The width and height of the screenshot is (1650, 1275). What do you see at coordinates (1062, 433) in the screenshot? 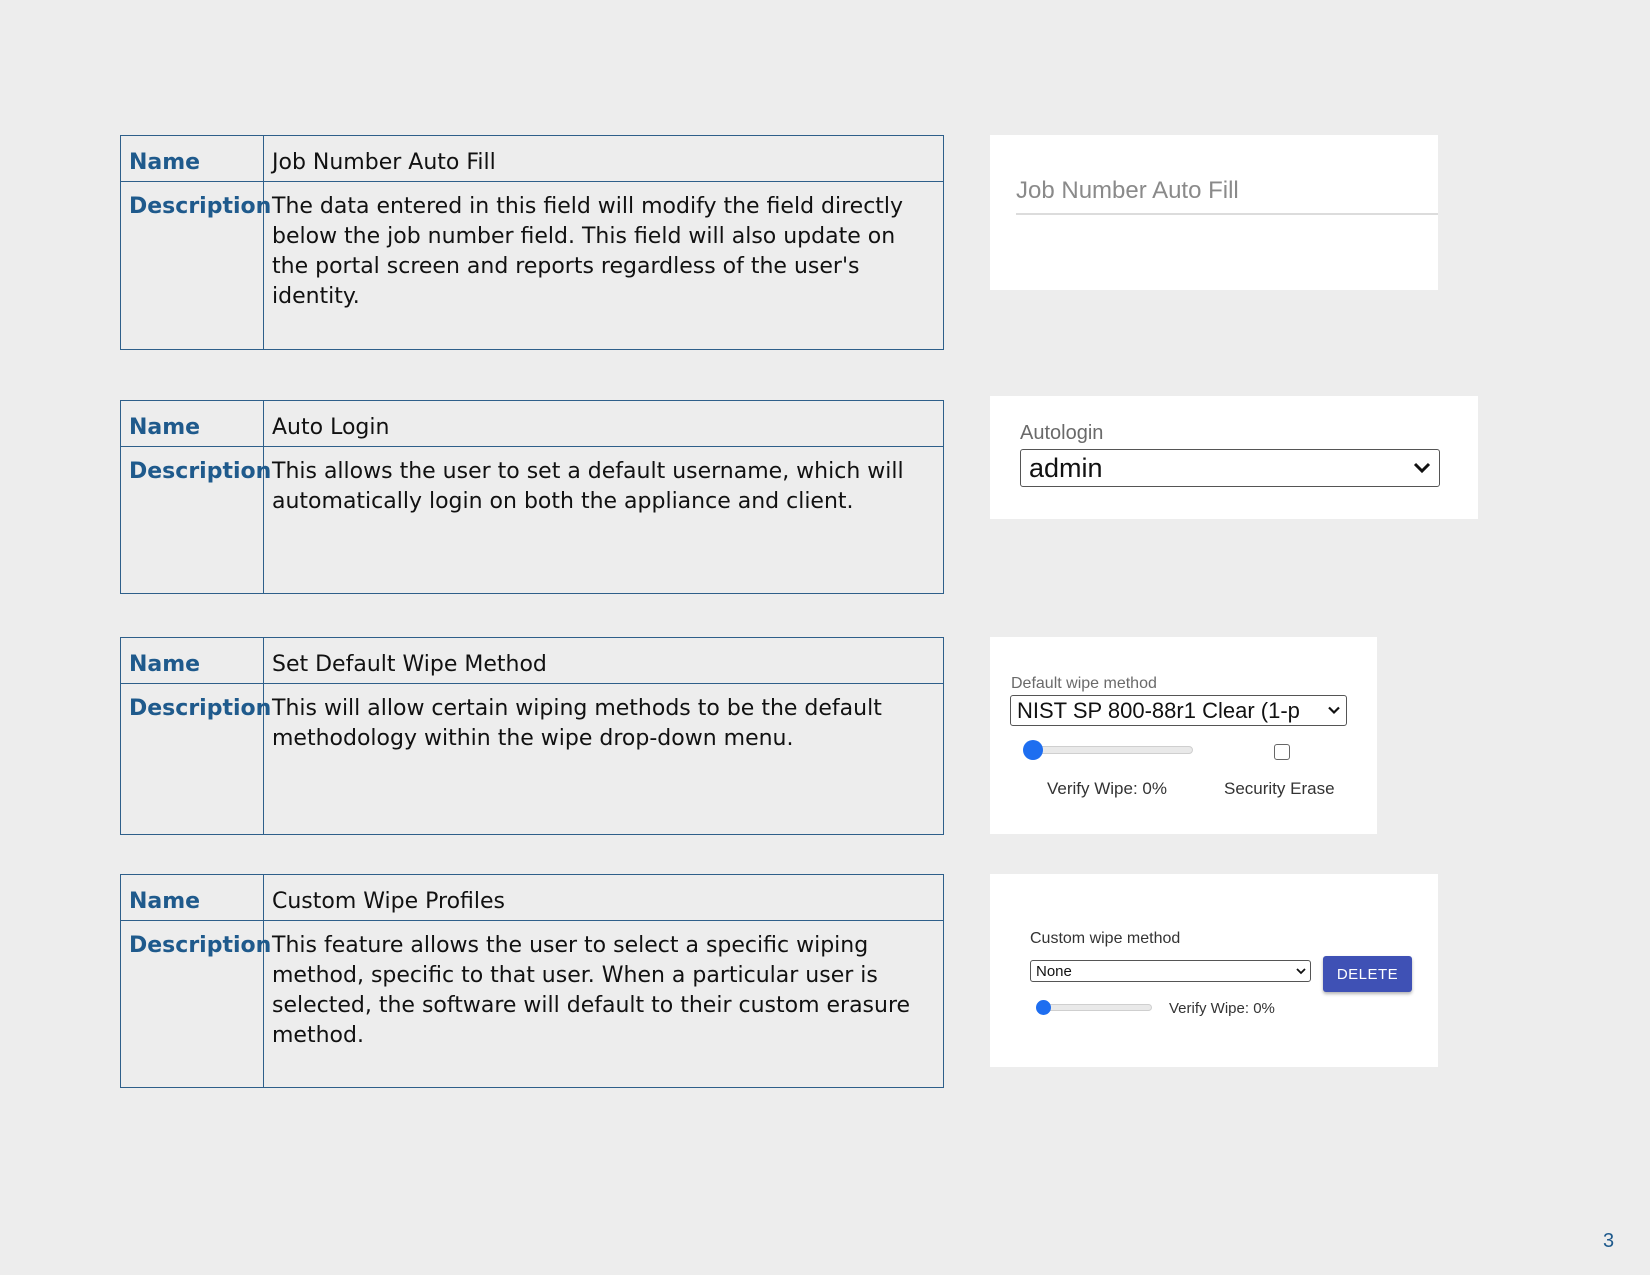
I see `autologin-label: Autologin` at bounding box center [1062, 433].